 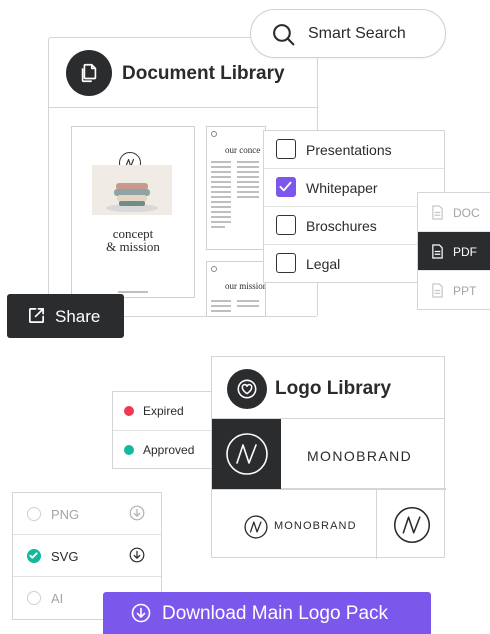 I want to click on documents-icon, so click(x=89, y=73).